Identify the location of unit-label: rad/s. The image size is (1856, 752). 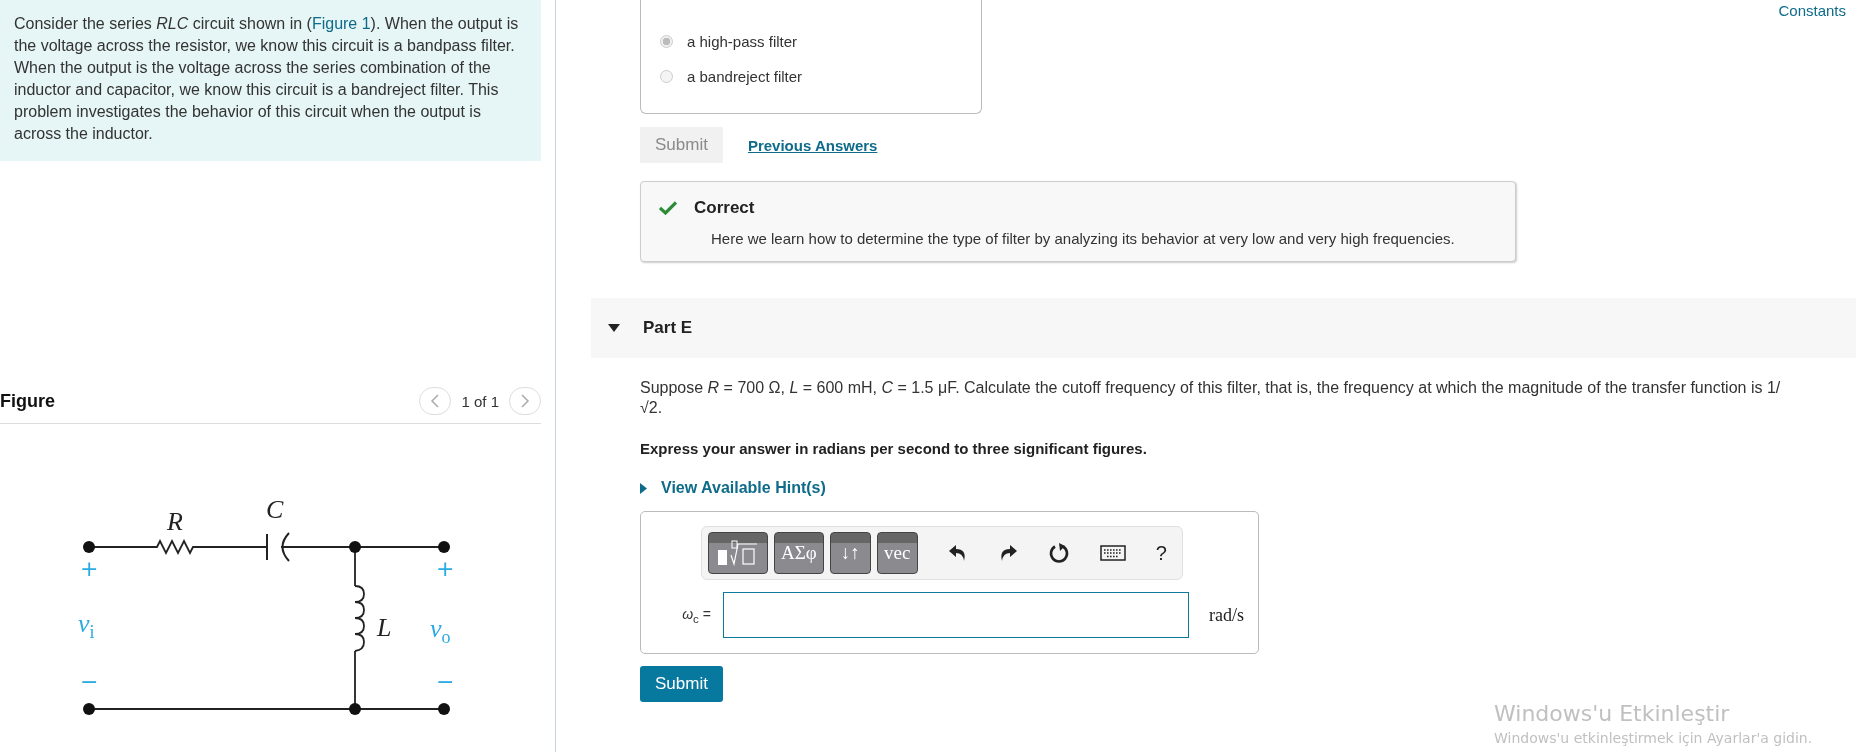
(1226, 615).